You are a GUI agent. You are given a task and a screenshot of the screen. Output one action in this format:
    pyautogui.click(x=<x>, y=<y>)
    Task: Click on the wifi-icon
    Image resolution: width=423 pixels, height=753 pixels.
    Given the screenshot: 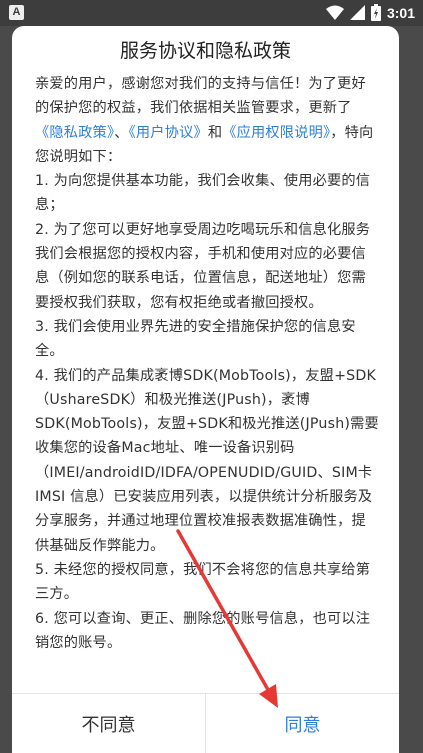 What is the action you would take?
    pyautogui.click(x=334, y=13)
    